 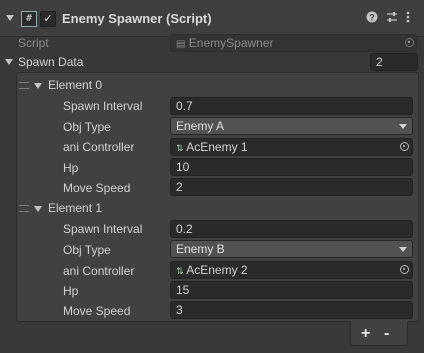 What do you see at coordinates (231, 43) in the screenshot?
I see `script-field-value: EnemySpawner` at bounding box center [231, 43].